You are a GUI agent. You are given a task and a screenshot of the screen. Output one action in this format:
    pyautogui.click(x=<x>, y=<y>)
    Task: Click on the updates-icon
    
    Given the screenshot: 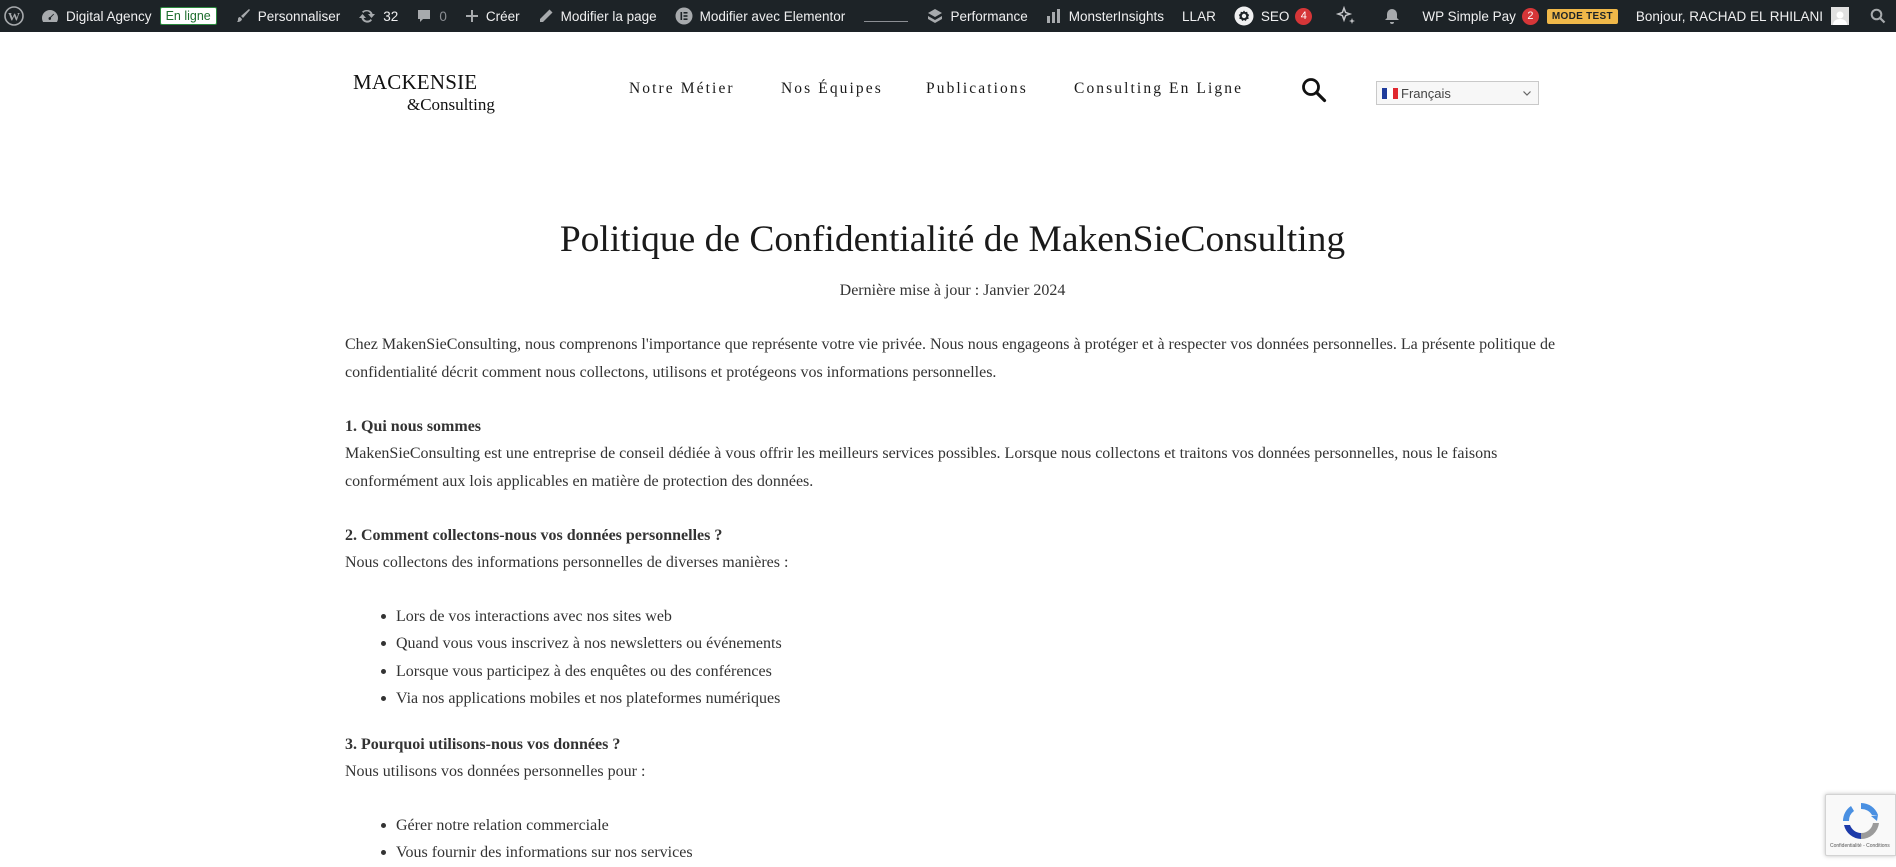 What is the action you would take?
    pyautogui.click(x=367, y=16)
    